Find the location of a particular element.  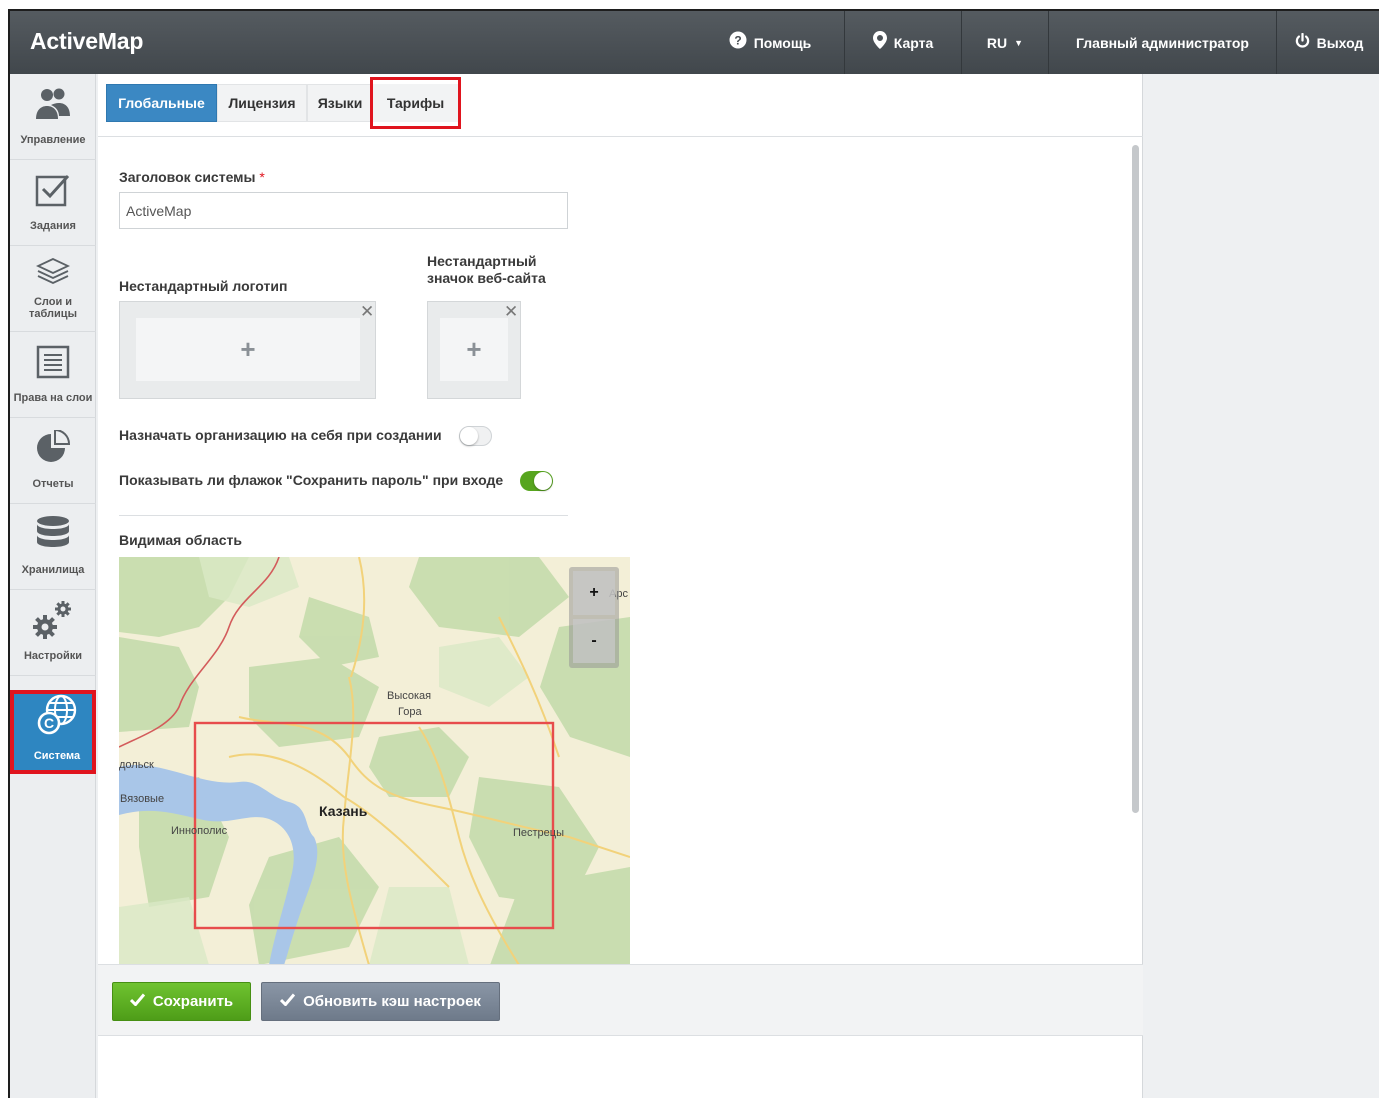

sidebar-item-layers: Слои и таблицы is located at coordinates (53, 289).